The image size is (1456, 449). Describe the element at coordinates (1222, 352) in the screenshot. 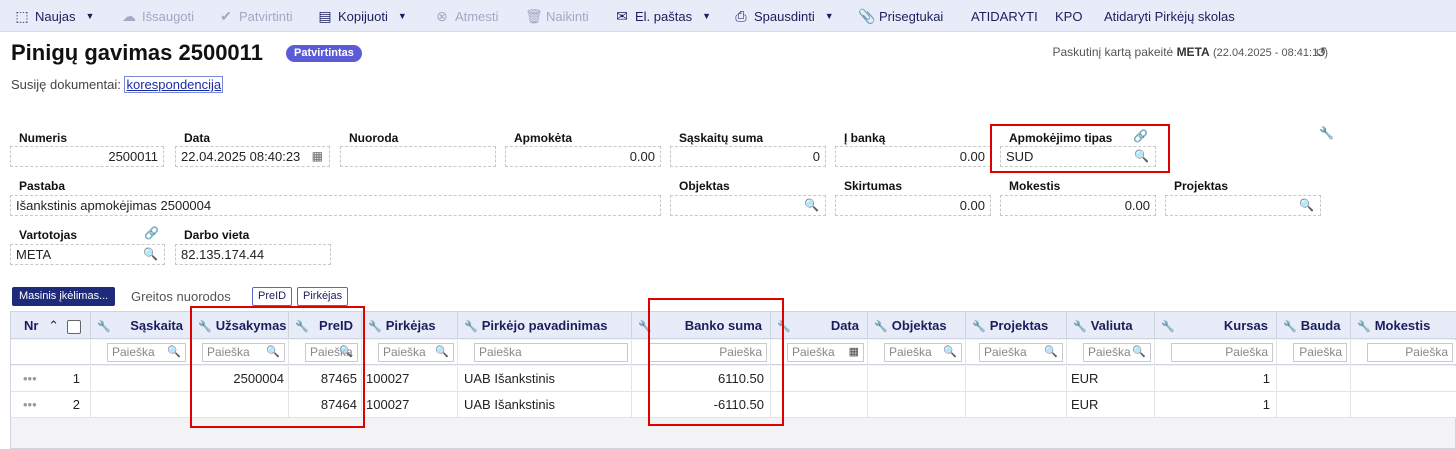

I see `search-input-kursas: Paieška` at that location.